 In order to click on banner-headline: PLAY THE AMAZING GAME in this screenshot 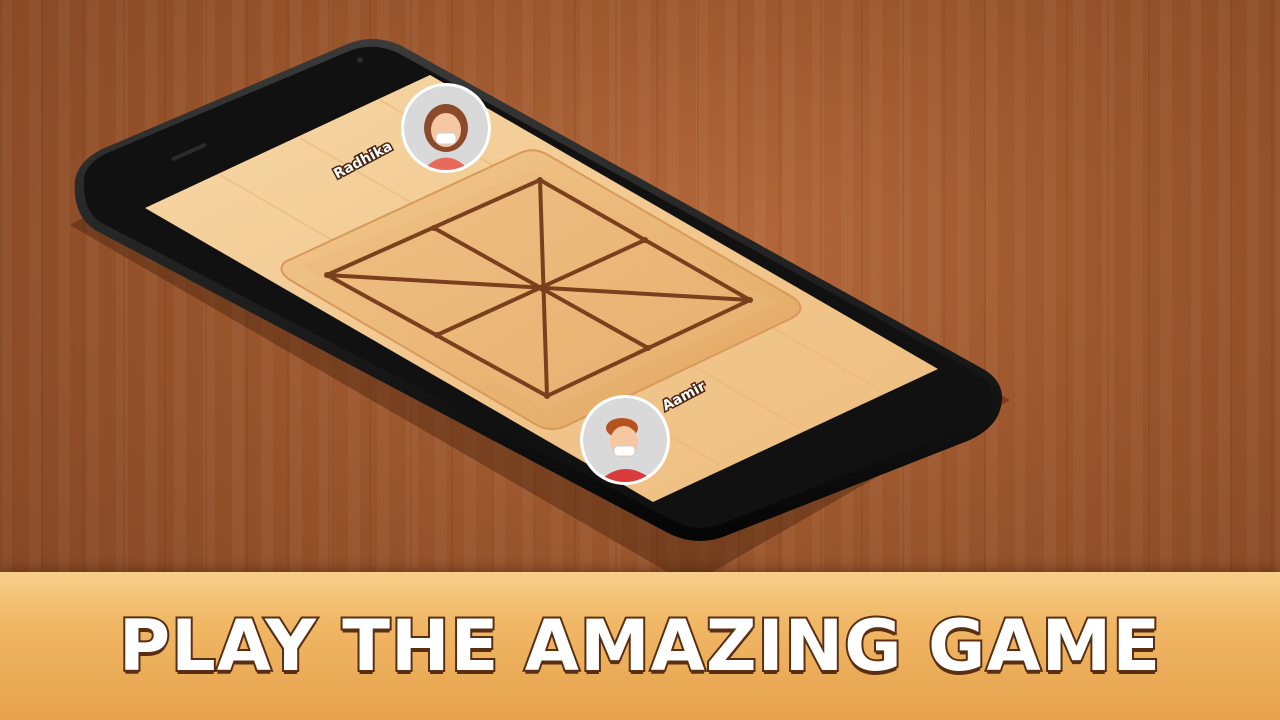, I will do `click(639, 646)`.